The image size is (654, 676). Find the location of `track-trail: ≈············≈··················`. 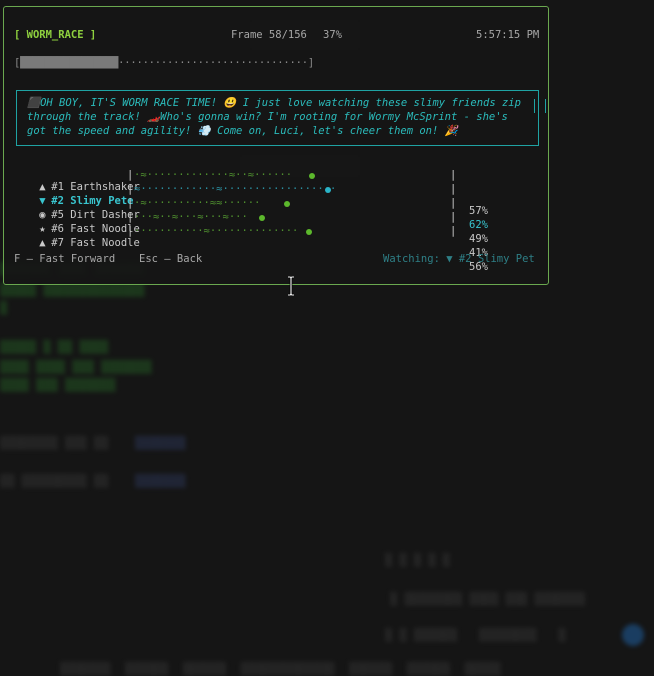

track-trail: ≈············≈·················· is located at coordinates (235, 189).